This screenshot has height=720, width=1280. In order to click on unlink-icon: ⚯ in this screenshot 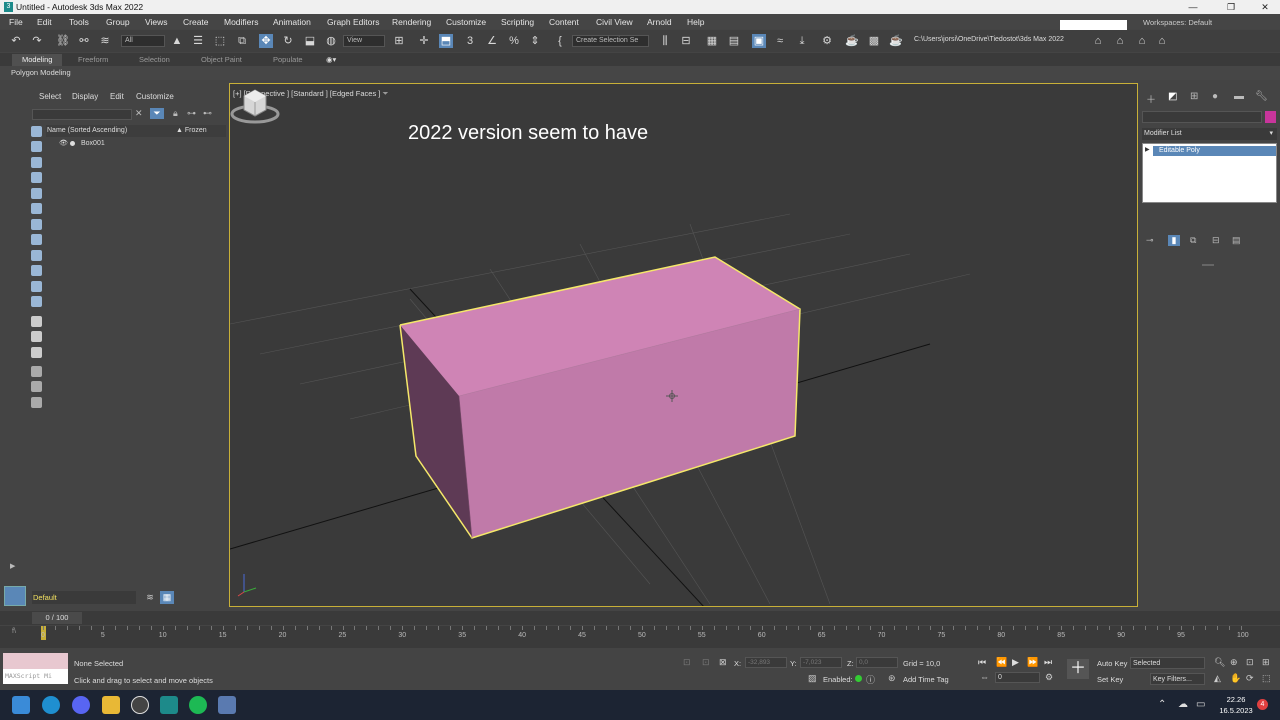, I will do `click(84, 41)`.